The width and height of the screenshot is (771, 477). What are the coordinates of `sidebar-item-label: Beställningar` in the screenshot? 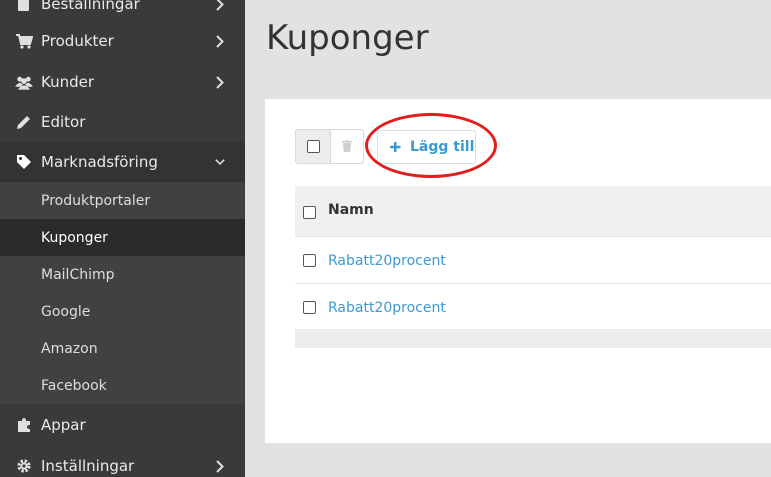 It's located at (90, 6).